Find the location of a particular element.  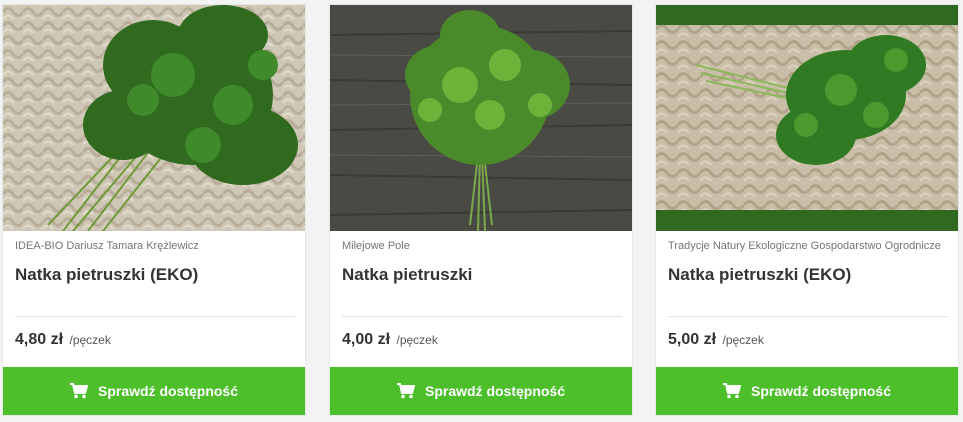

seller-name: IDEA-BIO Dariusz Tamara Krężlewicz is located at coordinates (155, 246).